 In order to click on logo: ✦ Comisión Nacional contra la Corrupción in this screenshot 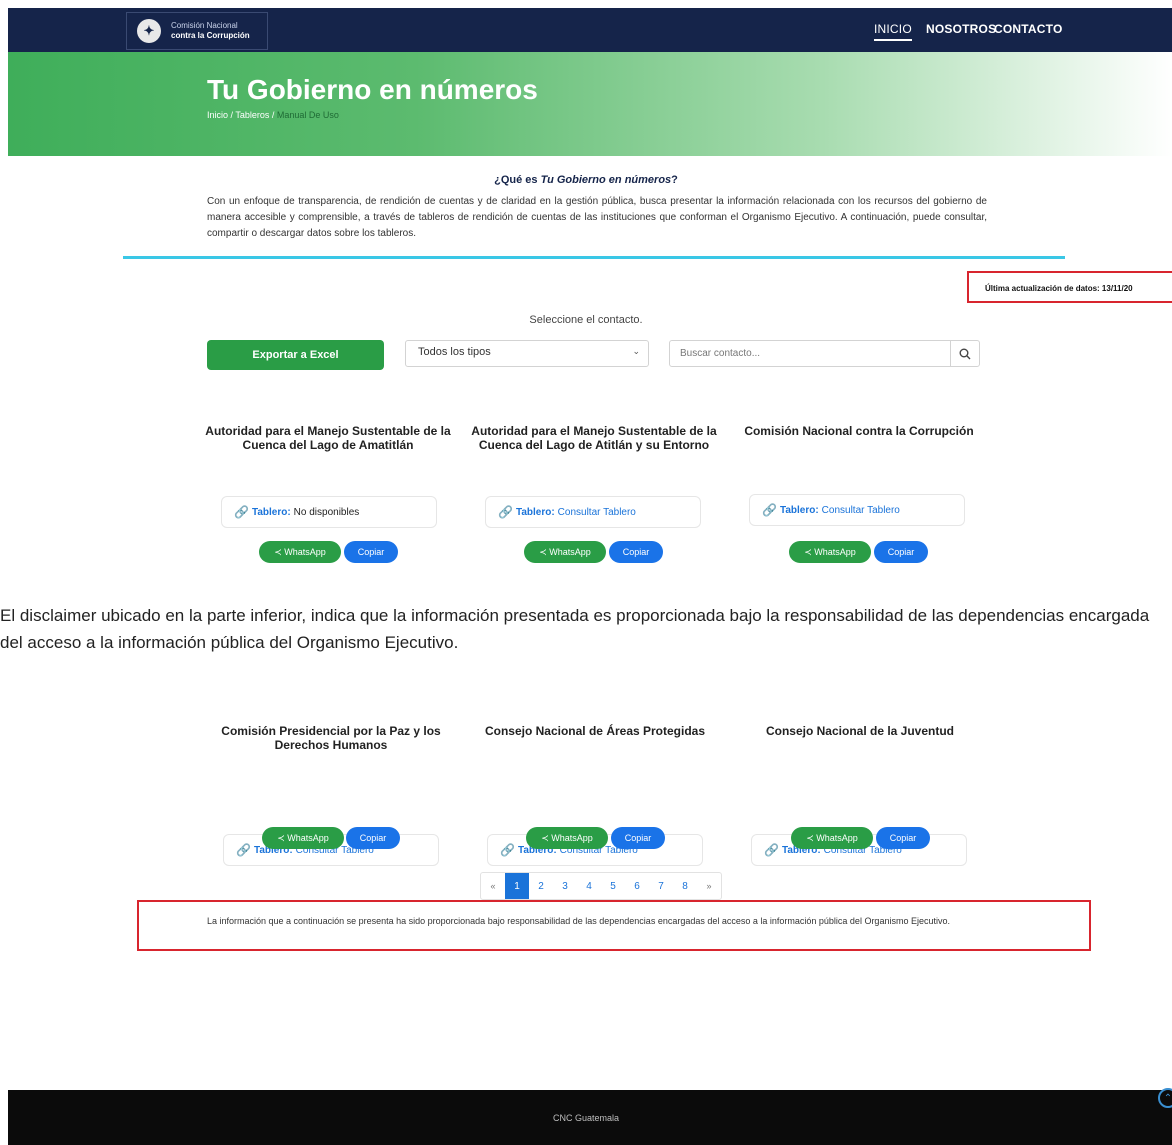, I will do `click(197, 31)`.